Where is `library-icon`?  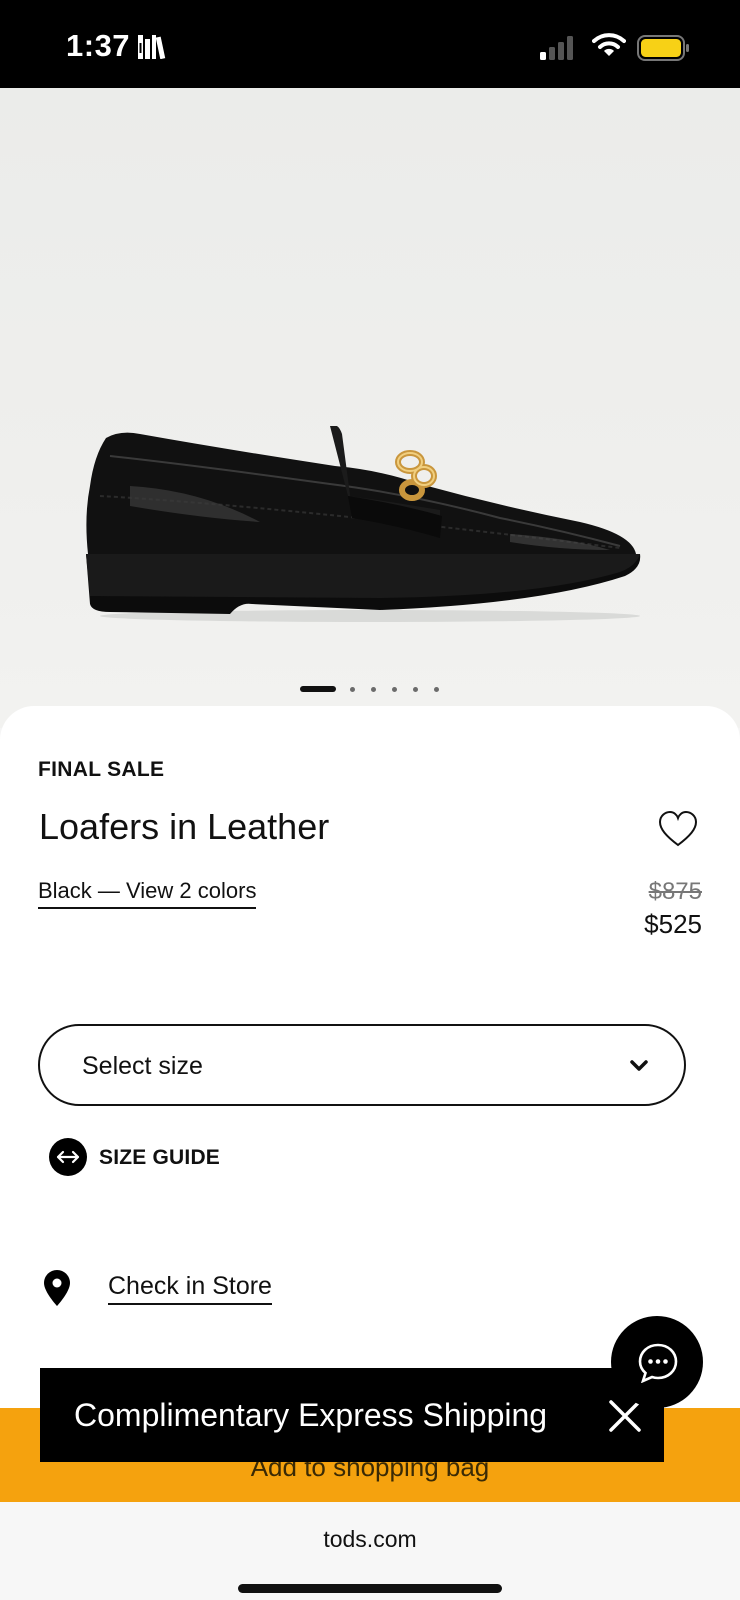 library-icon is located at coordinates (154, 48).